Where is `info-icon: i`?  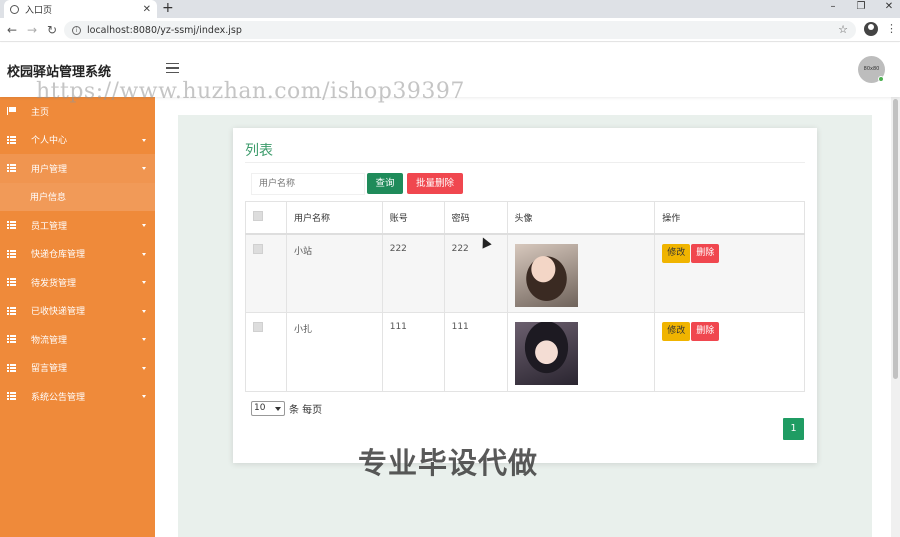
info-icon: i is located at coordinates (76, 30).